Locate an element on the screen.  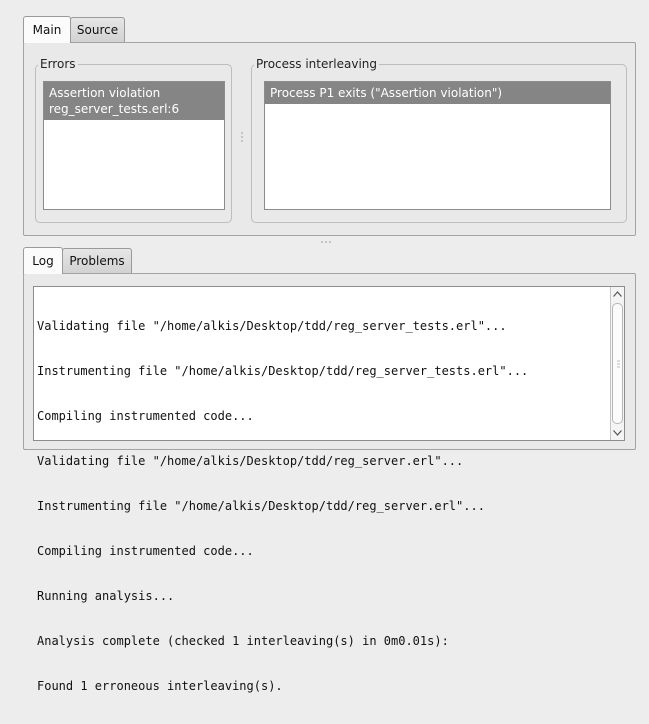
tab-source-label: Source is located at coordinates (97, 30).